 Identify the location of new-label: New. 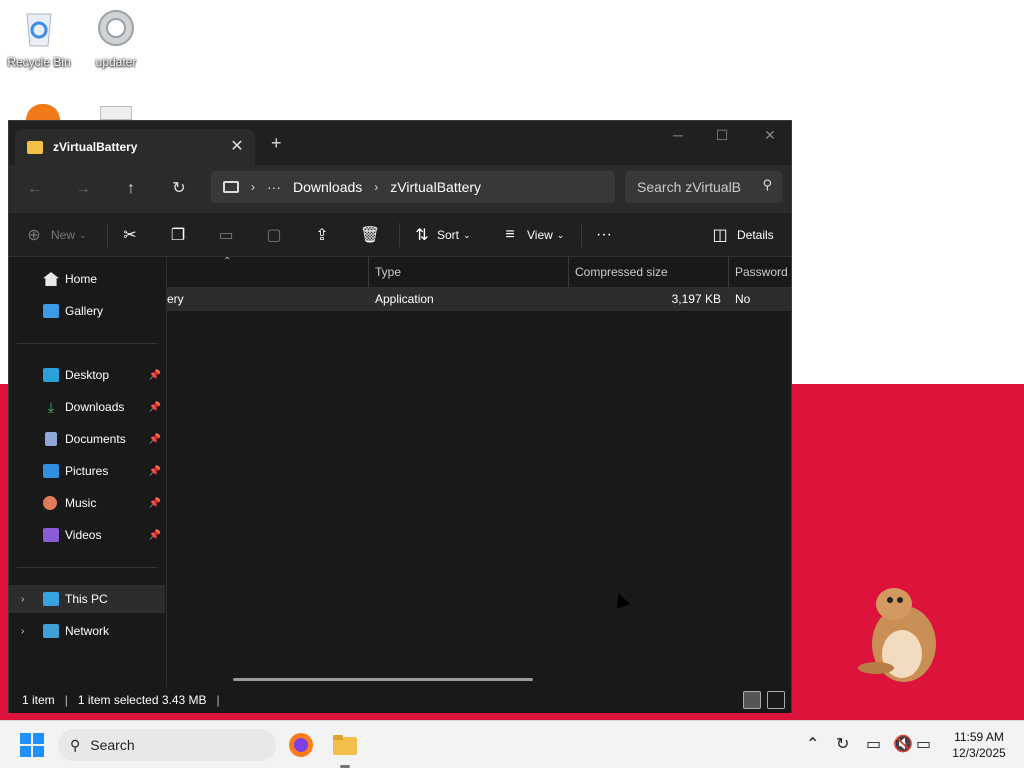
(63, 235).